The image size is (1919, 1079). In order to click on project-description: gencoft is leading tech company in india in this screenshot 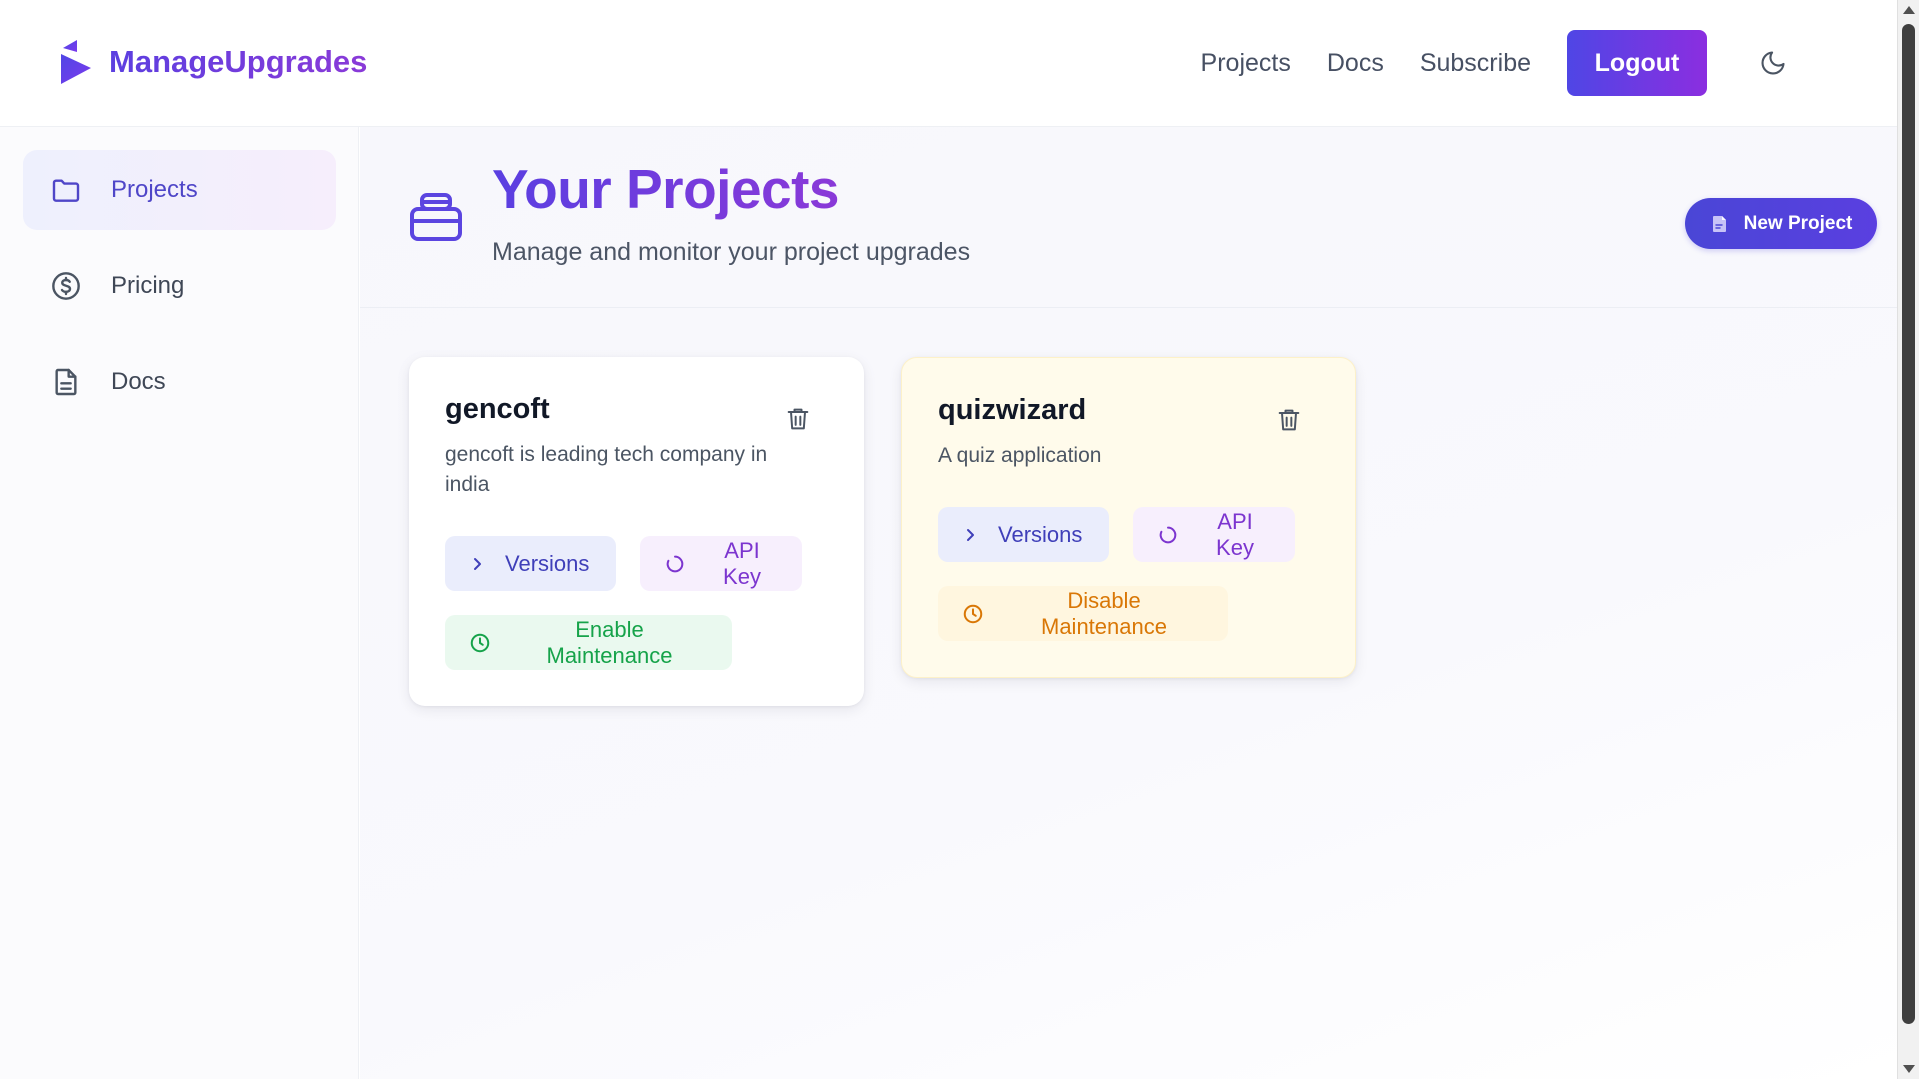, I will do `click(606, 469)`.